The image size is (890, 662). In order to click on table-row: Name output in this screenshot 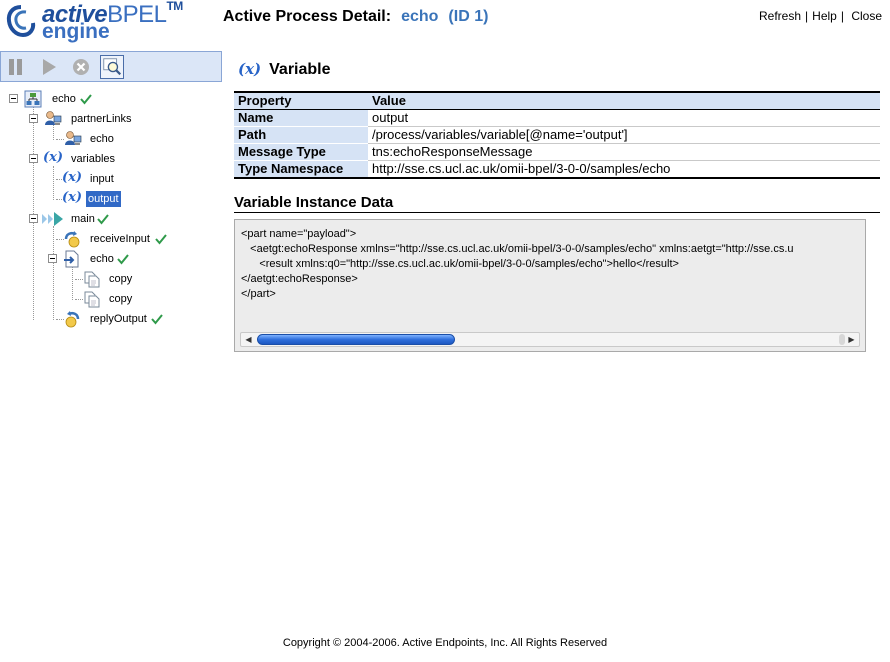, I will do `click(557, 118)`.